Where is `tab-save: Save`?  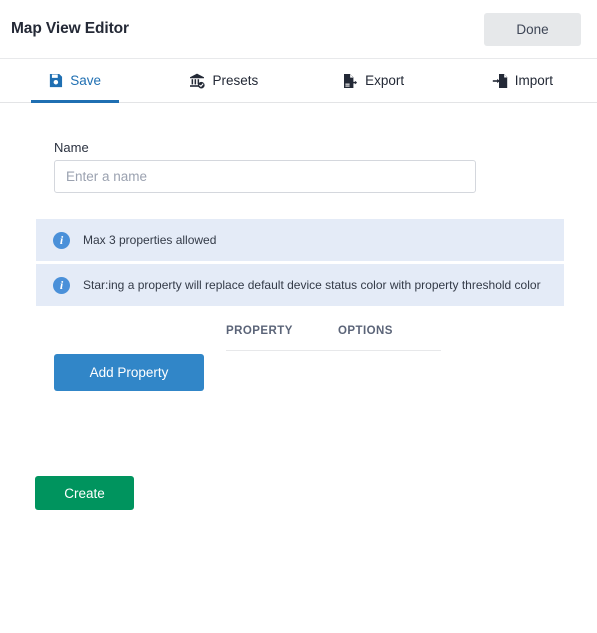 tab-save: Save is located at coordinates (74, 81).